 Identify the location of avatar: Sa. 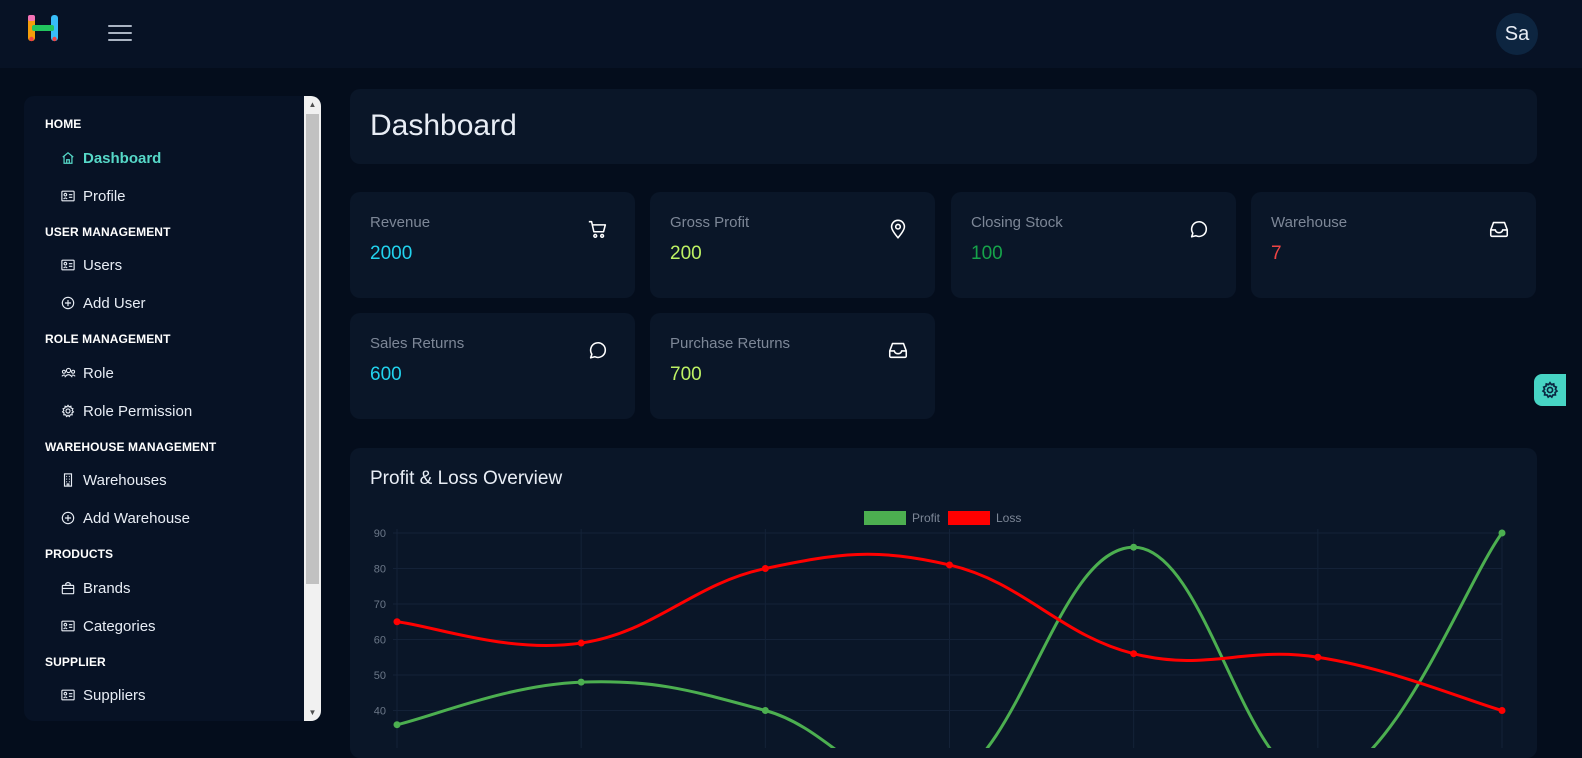
(1517, 34).